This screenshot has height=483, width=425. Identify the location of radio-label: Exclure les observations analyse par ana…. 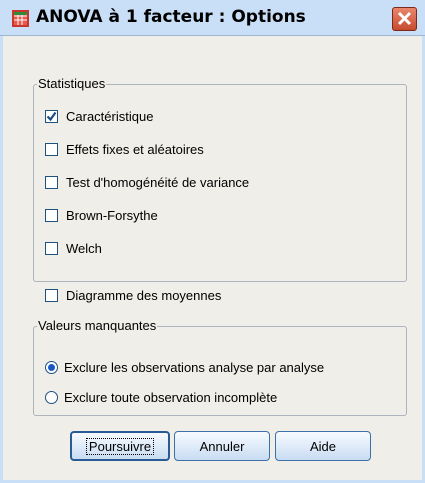
(194, 367).